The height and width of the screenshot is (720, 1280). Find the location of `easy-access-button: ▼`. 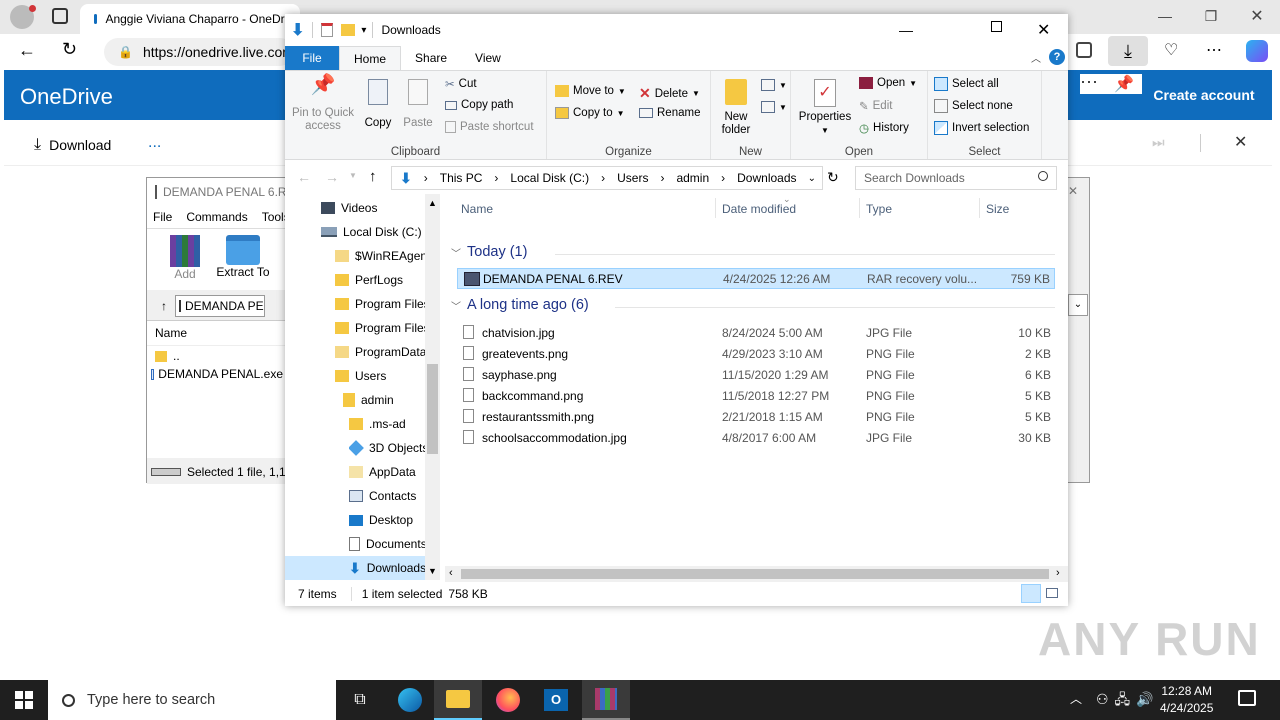

easy-access-button: ▼ is located at coordinates (774, 107).